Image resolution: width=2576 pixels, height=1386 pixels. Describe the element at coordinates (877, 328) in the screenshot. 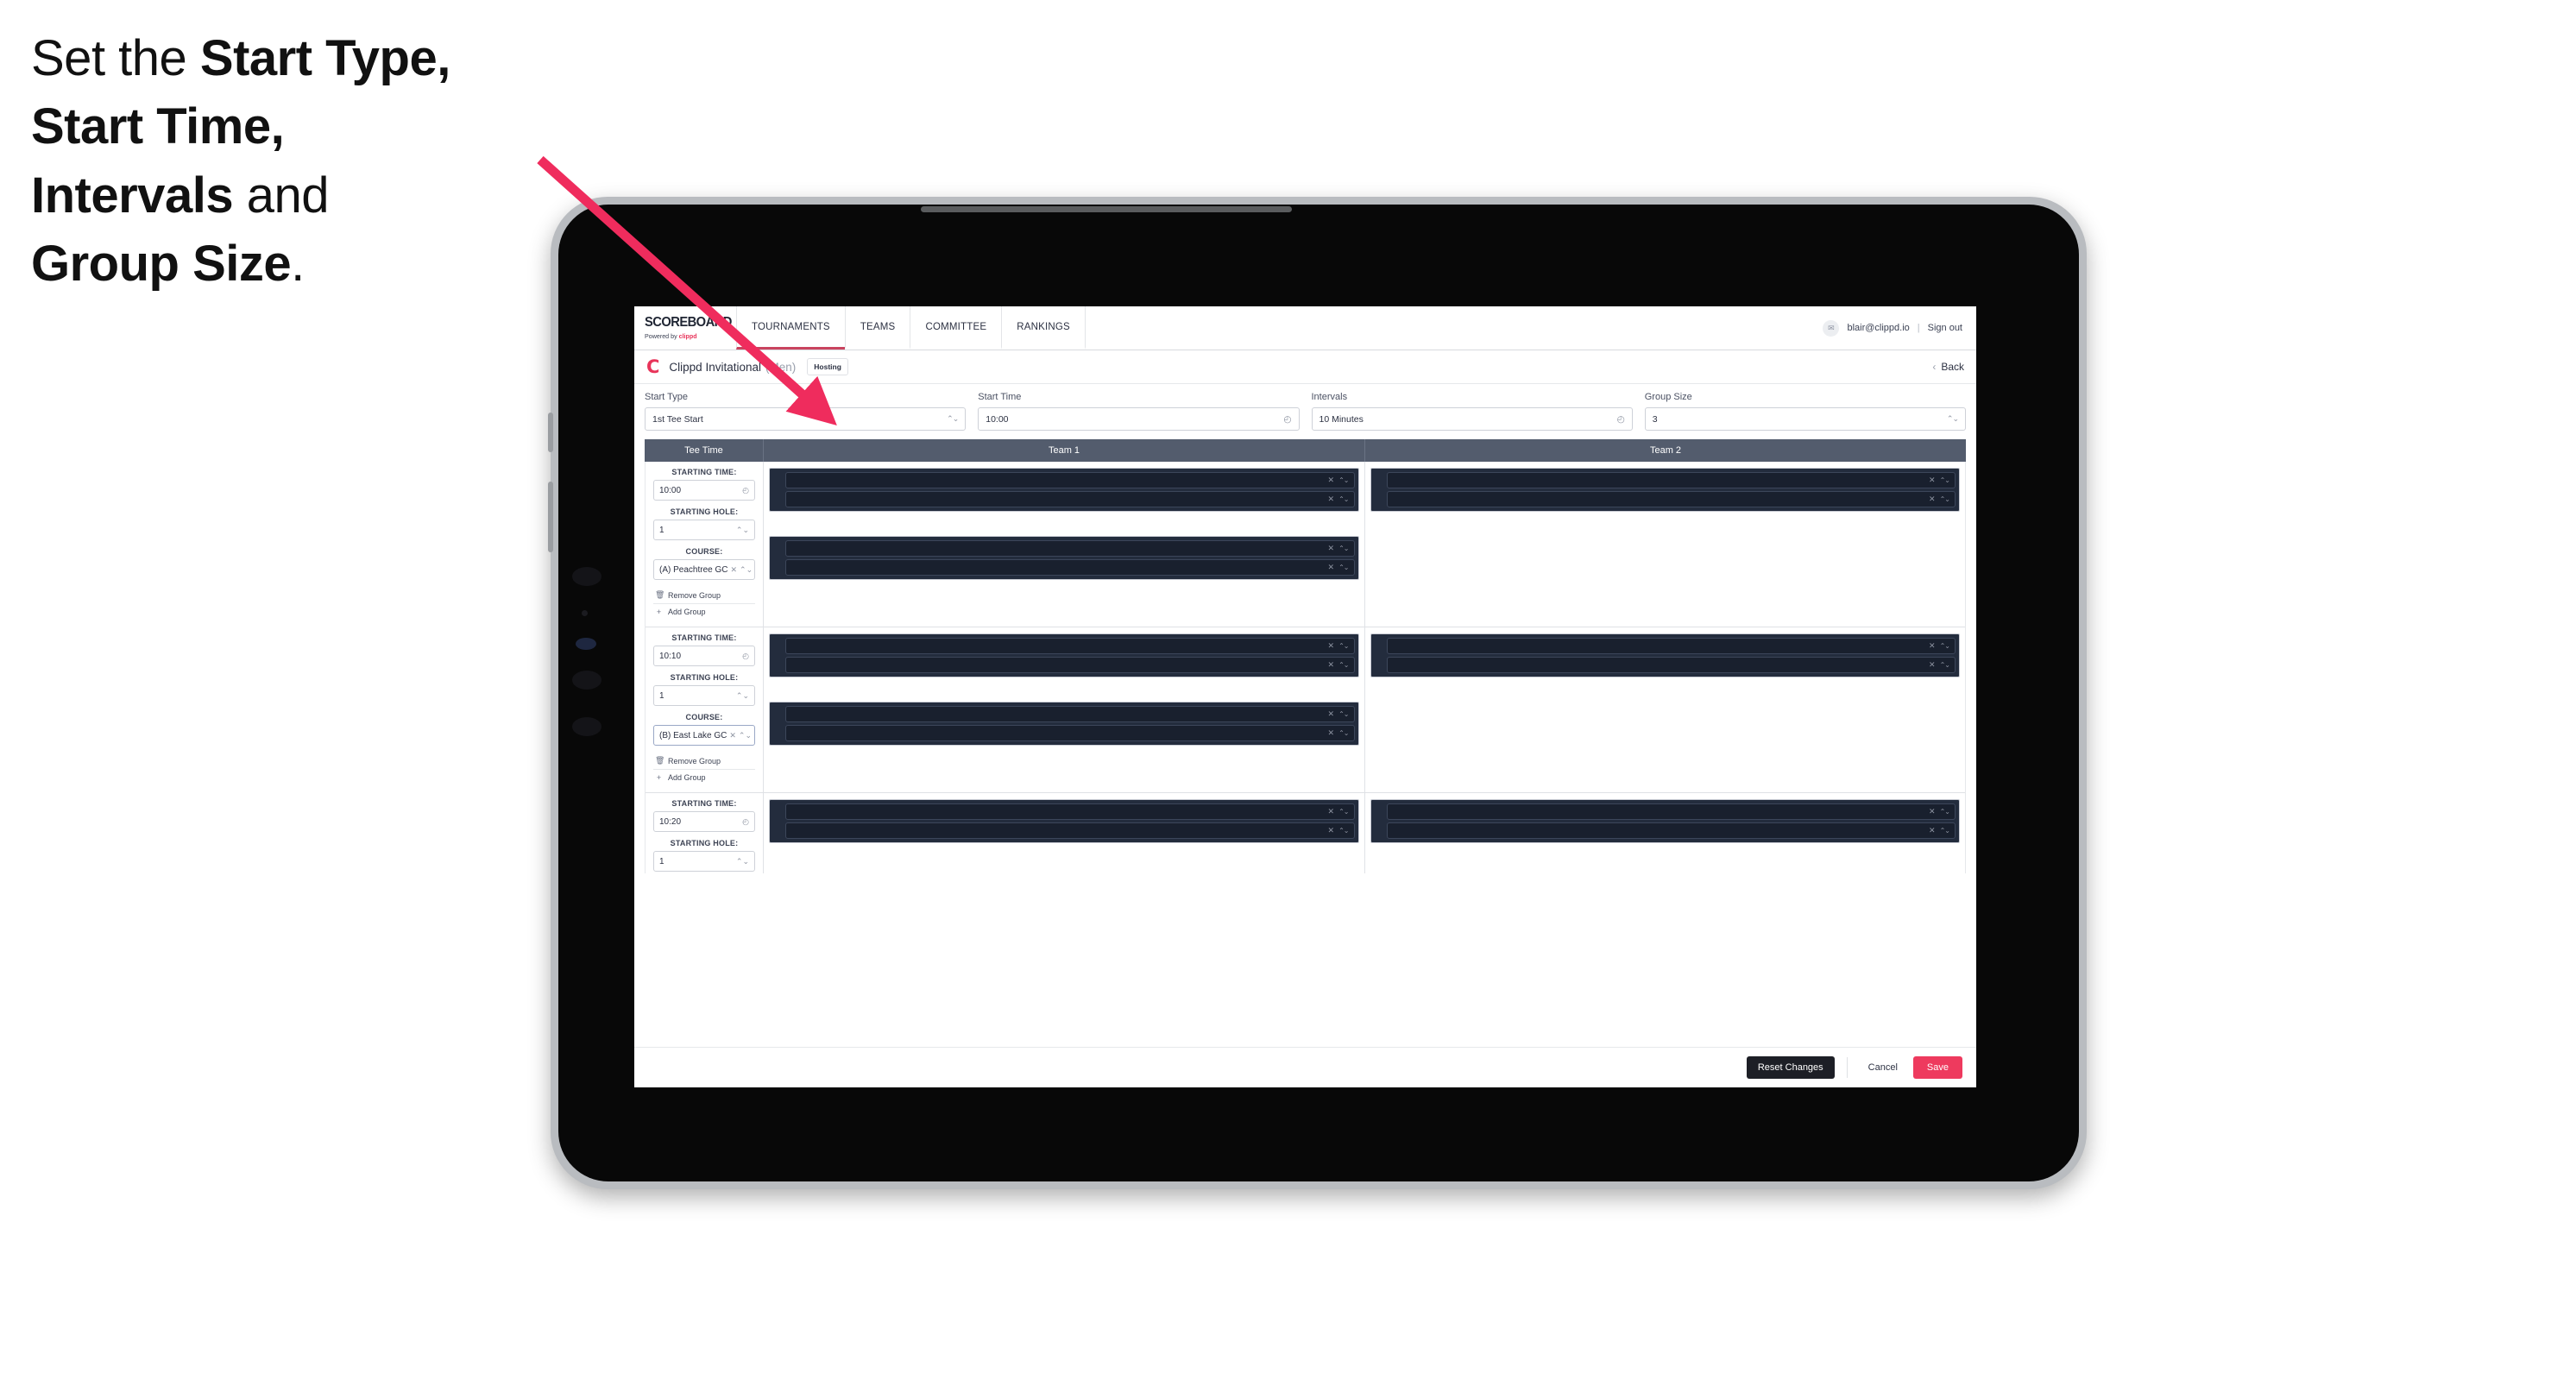

I see `nav-tab-teams: TEAMS` at that location.